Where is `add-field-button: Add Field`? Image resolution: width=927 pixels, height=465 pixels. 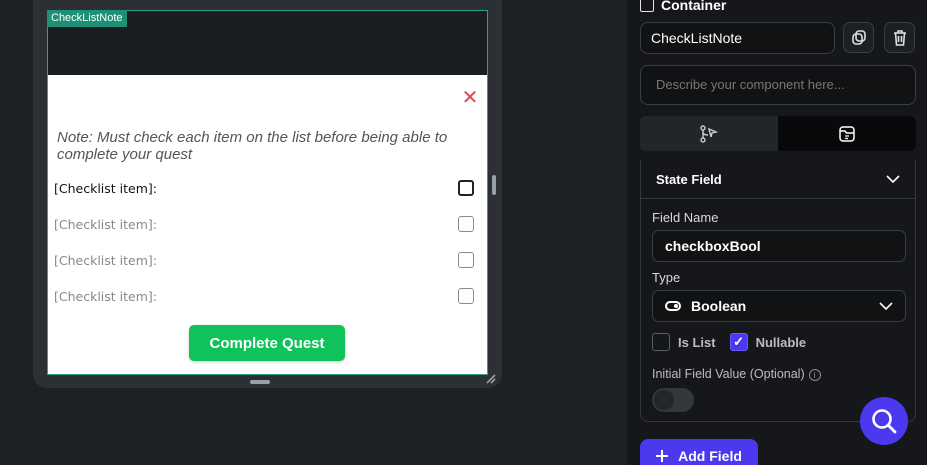
add-field-button: Add Field is located at coordinates (699, 452).